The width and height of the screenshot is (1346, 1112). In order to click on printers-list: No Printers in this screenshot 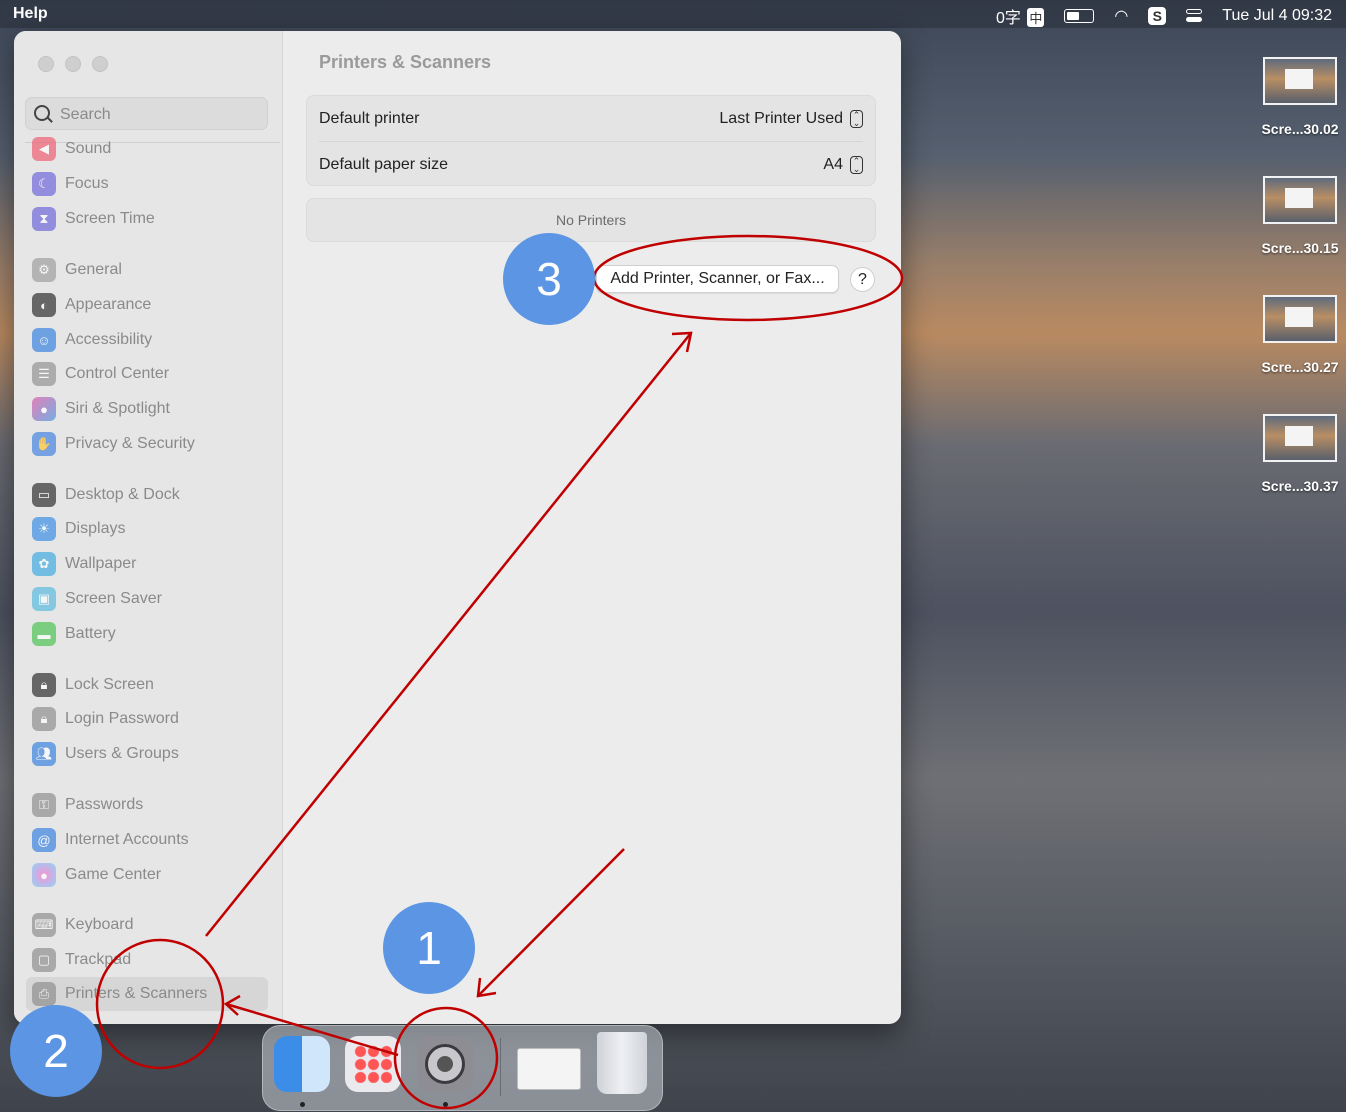, I will do `click(591, 220)`.